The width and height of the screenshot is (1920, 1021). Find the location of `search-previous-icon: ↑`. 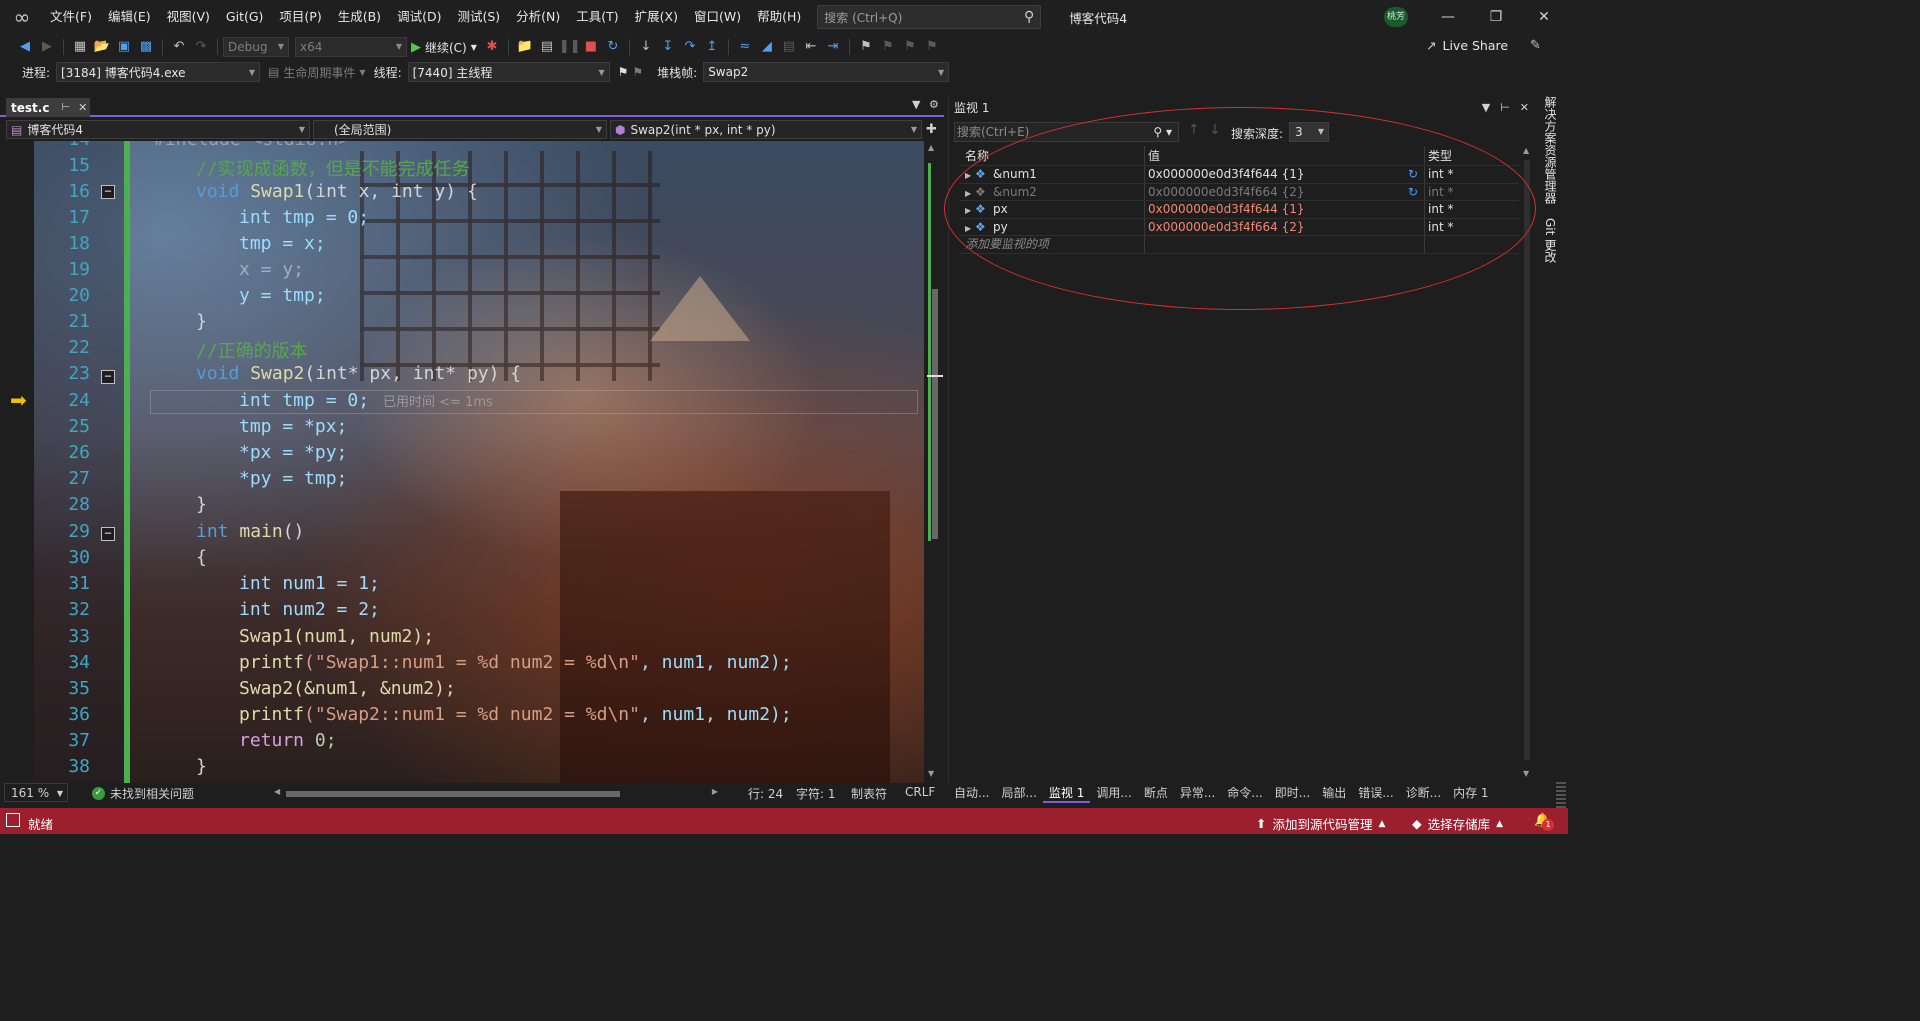

search-previous-icon: ↑ is located at coordinates (1194, 130).